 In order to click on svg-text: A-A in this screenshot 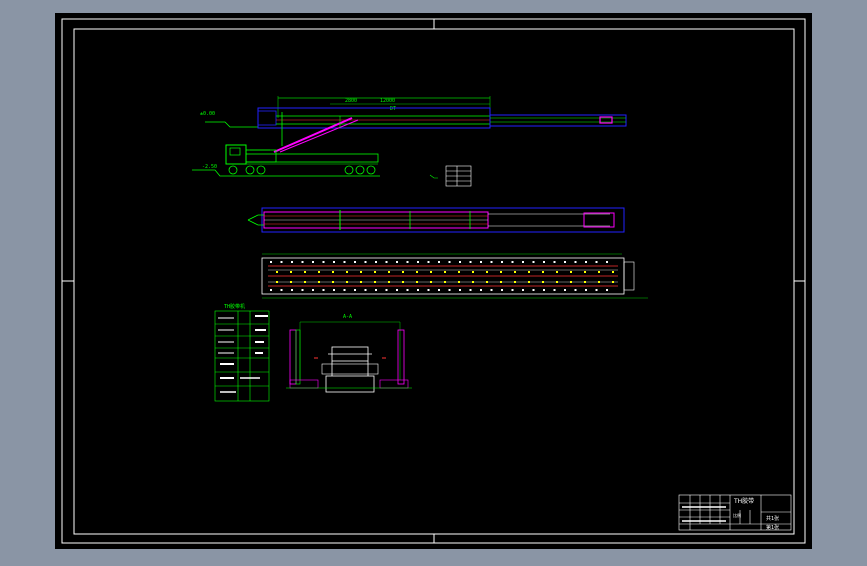, I will do `click(347, 317)`.